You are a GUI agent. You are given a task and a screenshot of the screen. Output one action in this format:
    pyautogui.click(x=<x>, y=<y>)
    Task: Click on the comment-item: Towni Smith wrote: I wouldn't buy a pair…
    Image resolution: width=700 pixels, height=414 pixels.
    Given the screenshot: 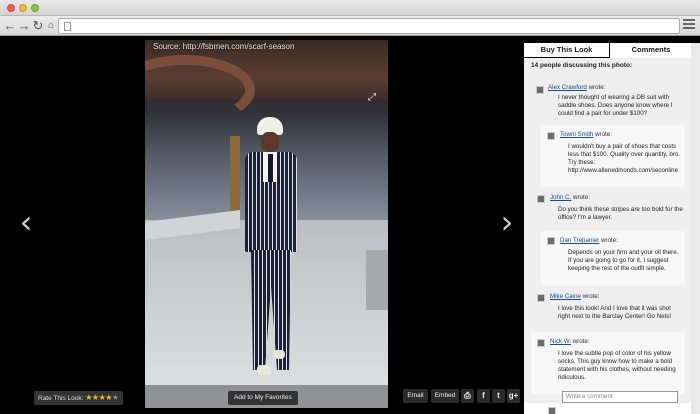 What is the action you would take?
    pyautogui.click(x=613, y=156)
    